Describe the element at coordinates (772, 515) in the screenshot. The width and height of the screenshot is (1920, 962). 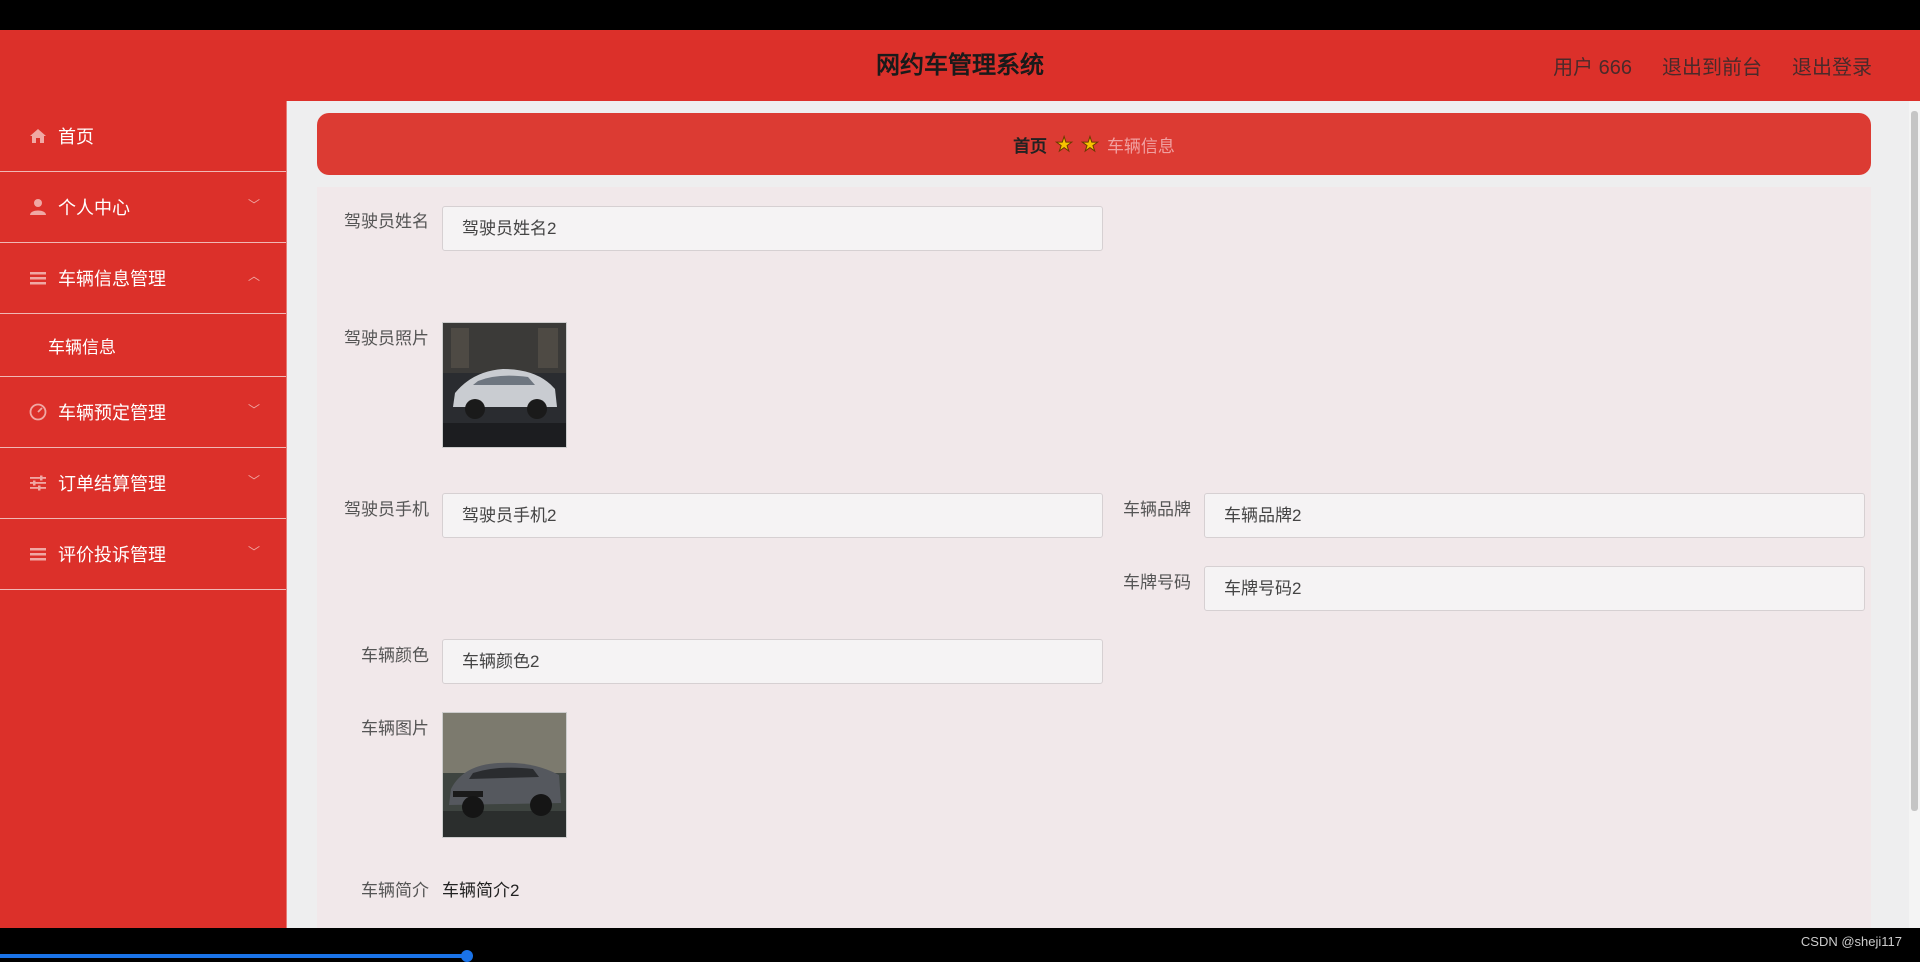
I see `driver-phone-field: 驾驶员手机2` at that location.